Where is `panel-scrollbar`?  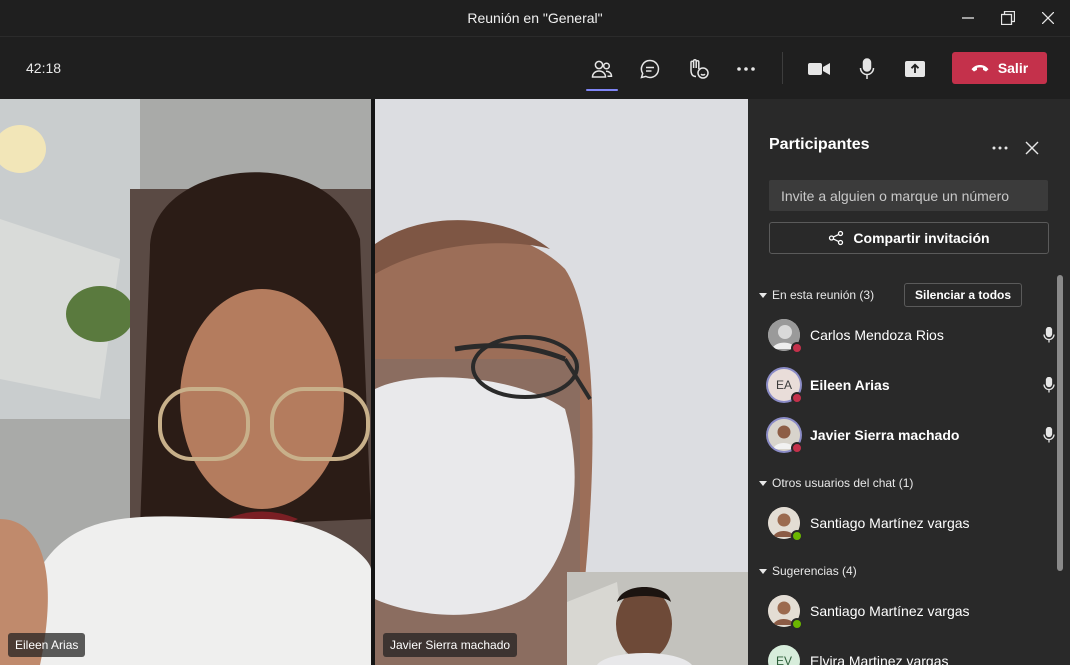
panel-scrollbar is located at coordinates (1060, 423).